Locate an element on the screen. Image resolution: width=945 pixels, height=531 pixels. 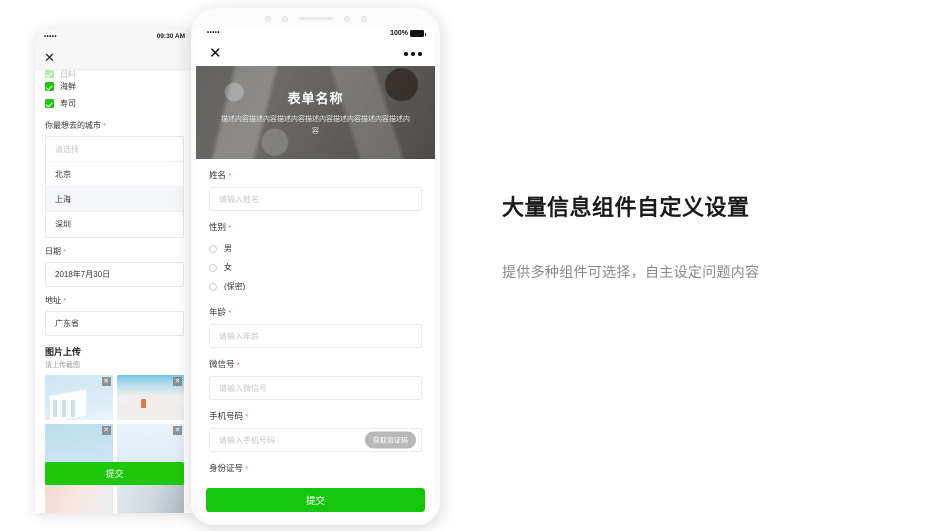
checkbox-label: 海鲜 is located at coordinates (68, 86).